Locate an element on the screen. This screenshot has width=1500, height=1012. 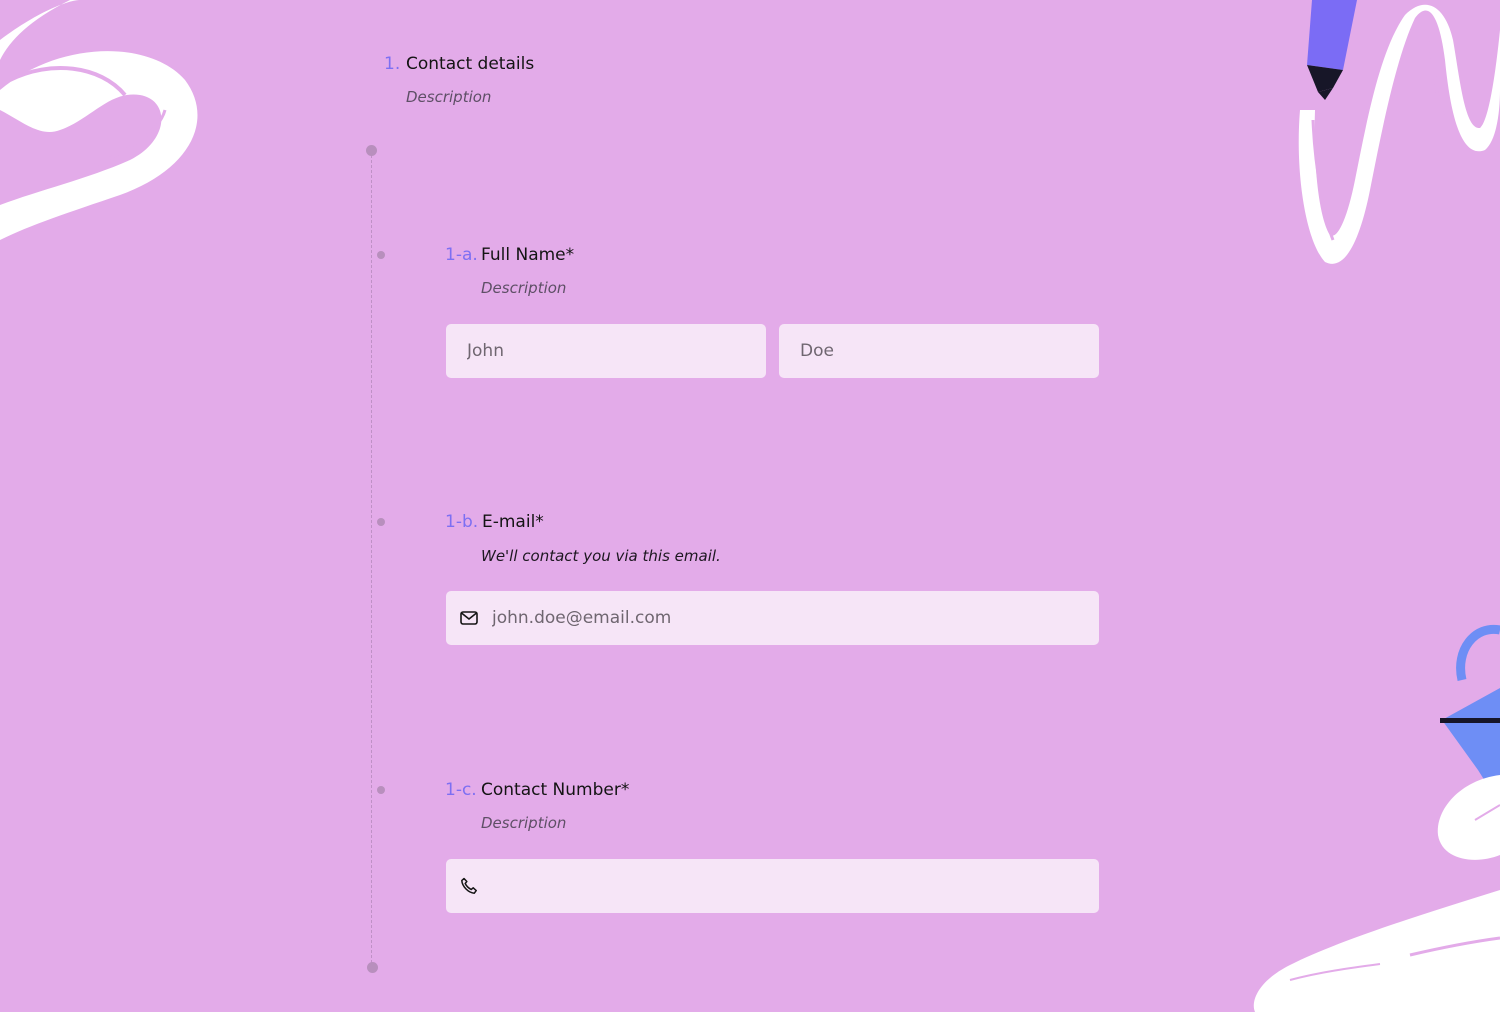
question-number: 1-b. is located at coordinates (462, 522).